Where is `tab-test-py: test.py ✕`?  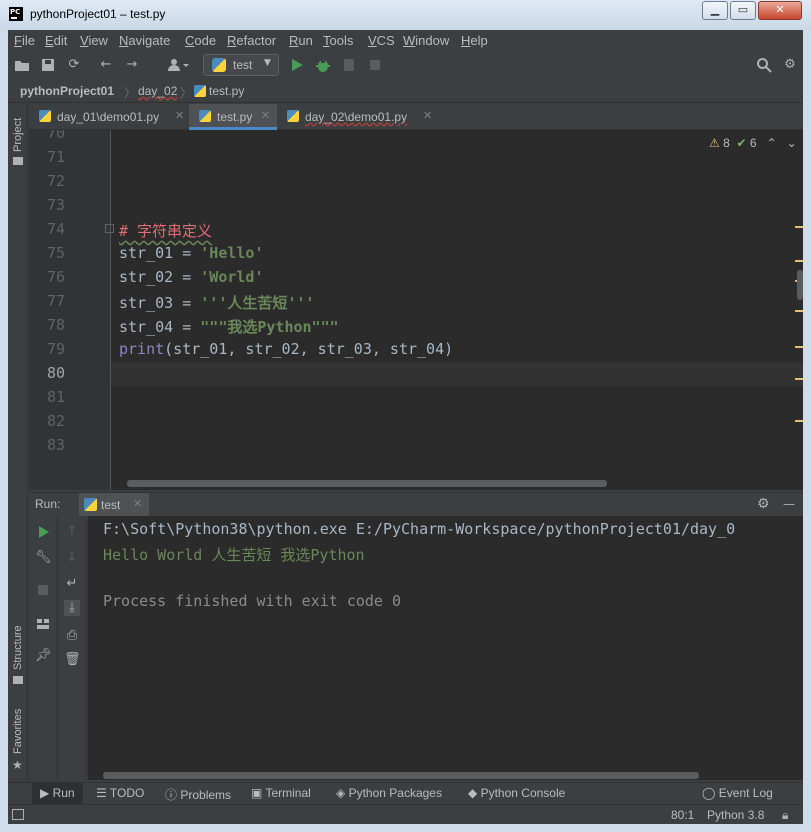 tab-test-py: test.py ✕ is located at coordinates (233, 117).